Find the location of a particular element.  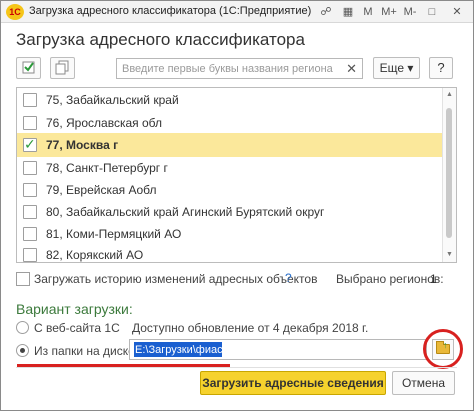

region-label: 75, Забайкальский край is located at coordinates (112, 100).